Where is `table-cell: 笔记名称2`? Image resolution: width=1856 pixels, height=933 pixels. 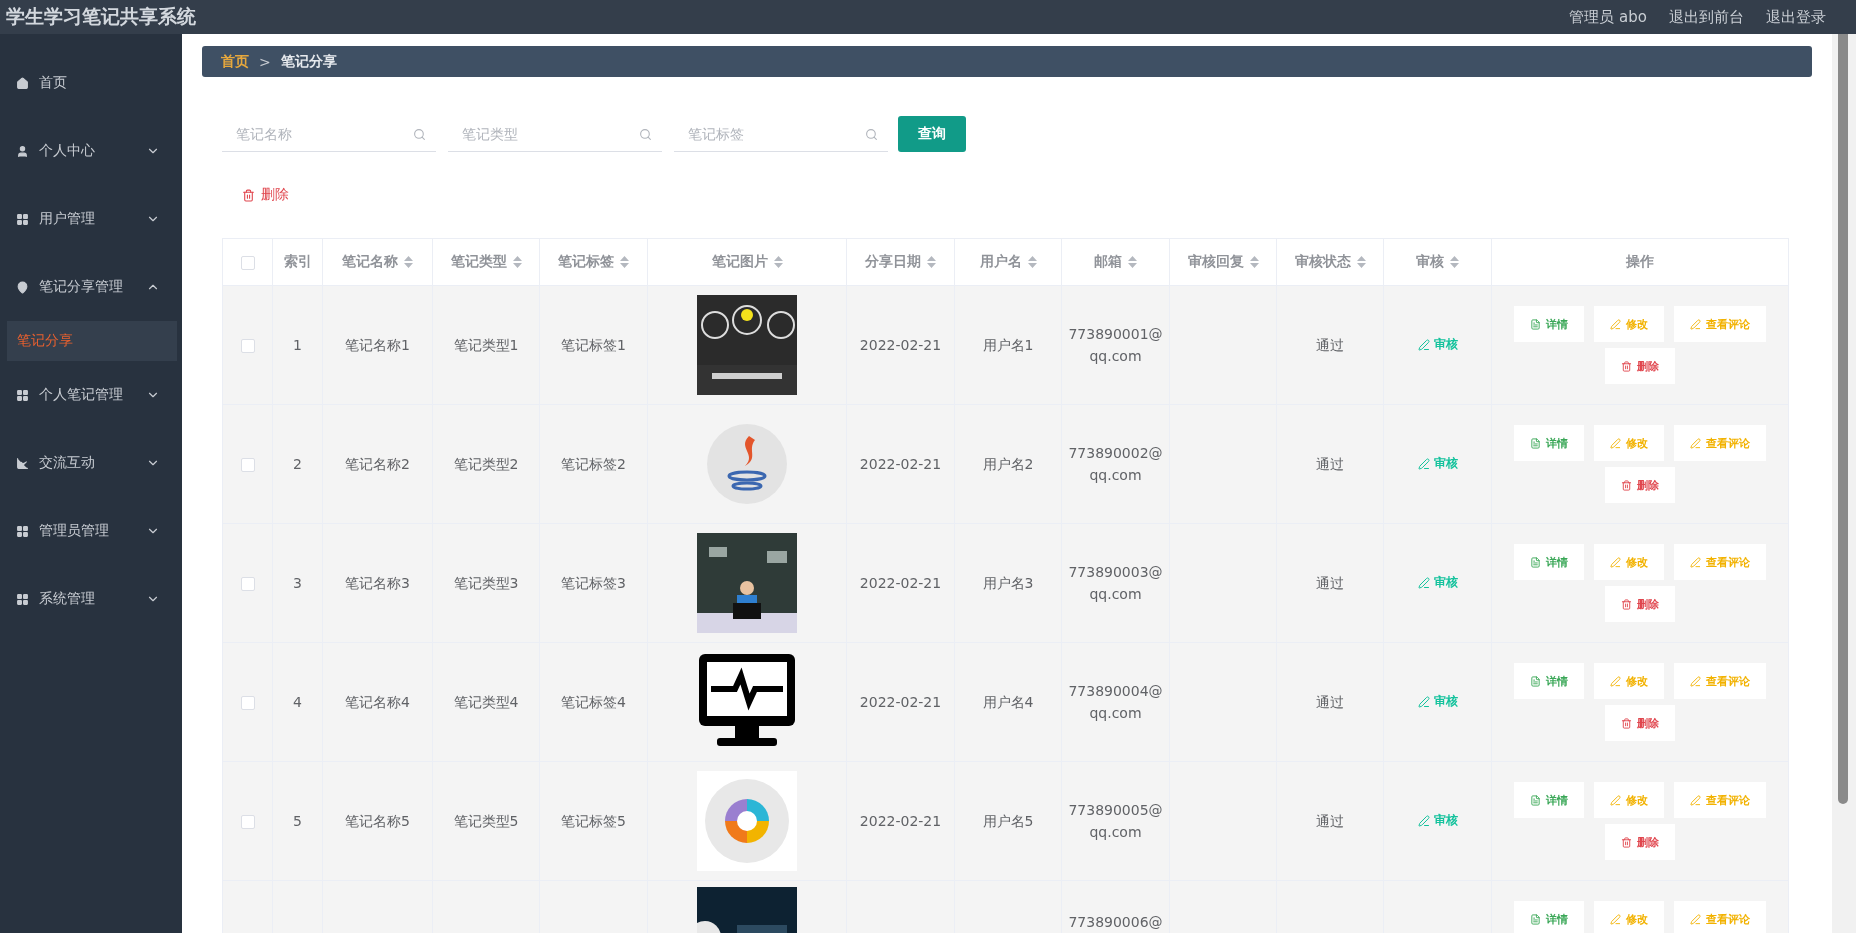 table-cell: 笔记名称2 is located at coordinates (377, 463).